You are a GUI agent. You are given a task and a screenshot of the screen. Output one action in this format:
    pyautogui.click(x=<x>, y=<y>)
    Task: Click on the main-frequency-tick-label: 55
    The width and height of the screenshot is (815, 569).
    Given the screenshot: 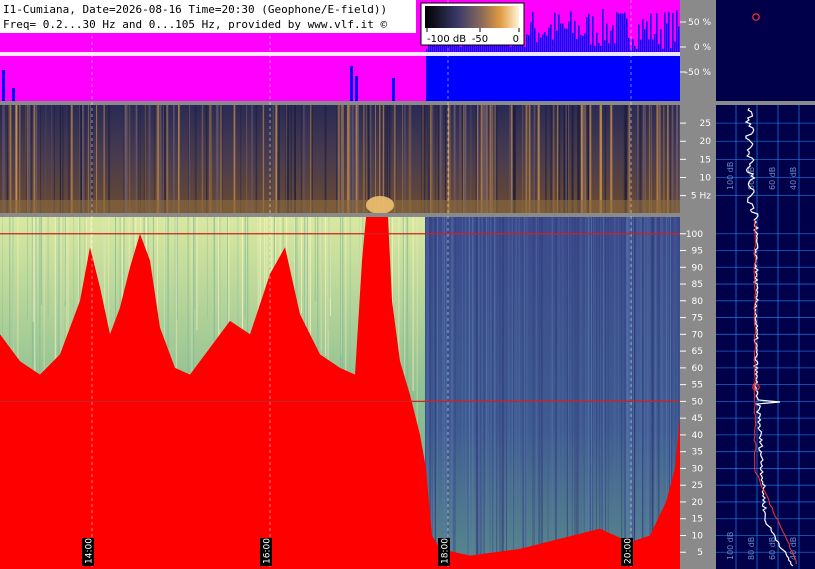 What is the action you would take?
    pyautogui.click(x=697, y=386)
    